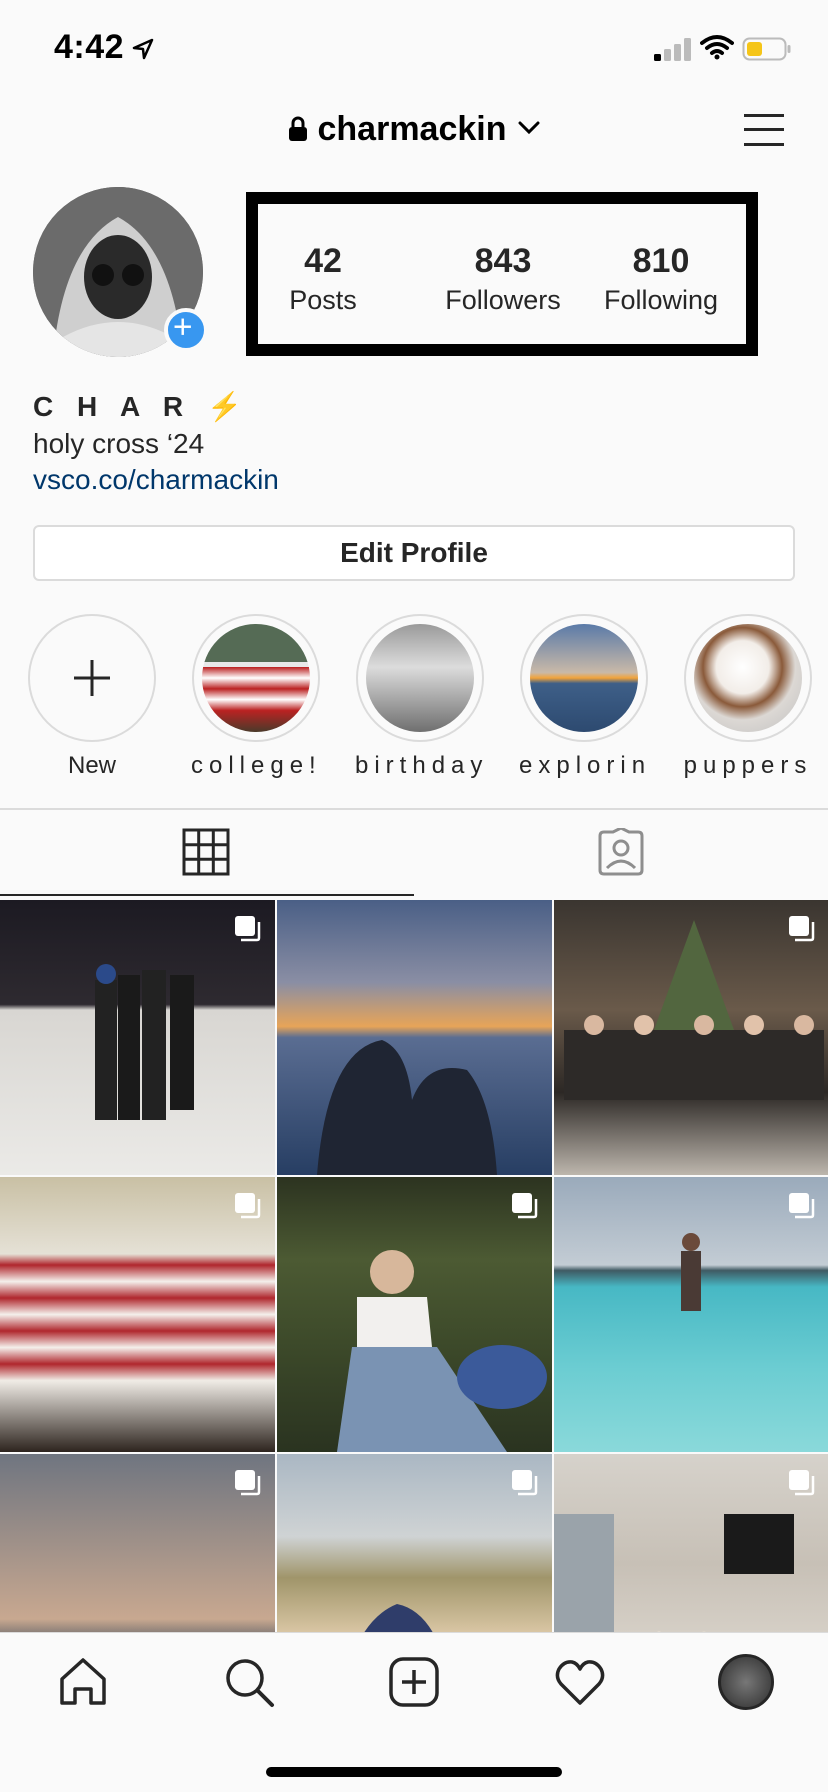 Image resolution: width=828 pixels, height=1792 pixels. What do you see at coordinates (323, 300) in the screenshot?
I see `posts-label: Posts` at bounding box center [323, 300].